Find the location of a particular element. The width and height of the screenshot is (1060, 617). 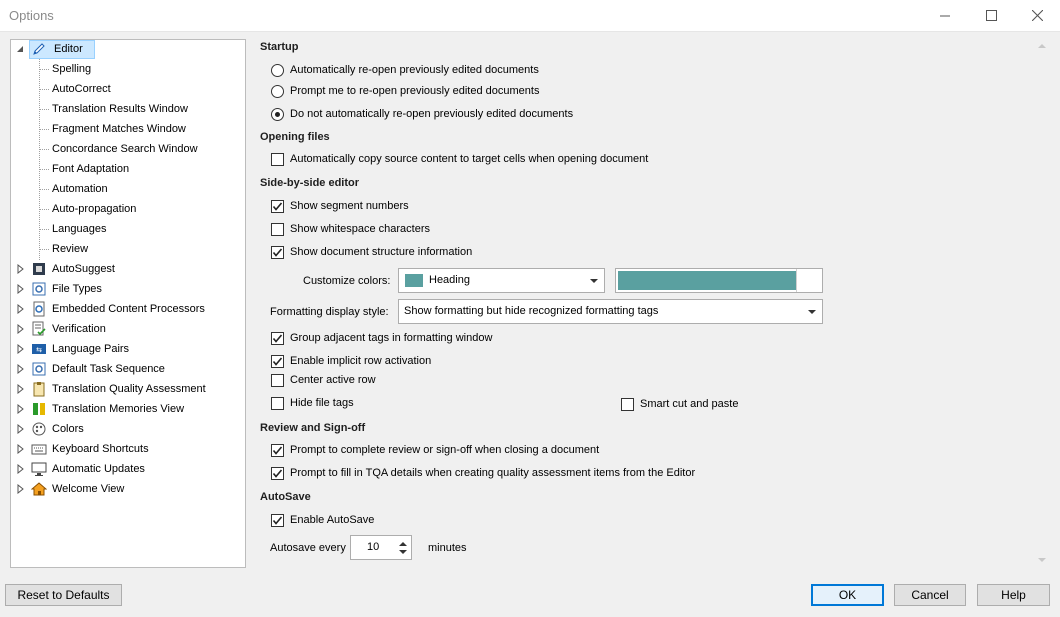

checkmark-icon is located at coordinates (277, 473).